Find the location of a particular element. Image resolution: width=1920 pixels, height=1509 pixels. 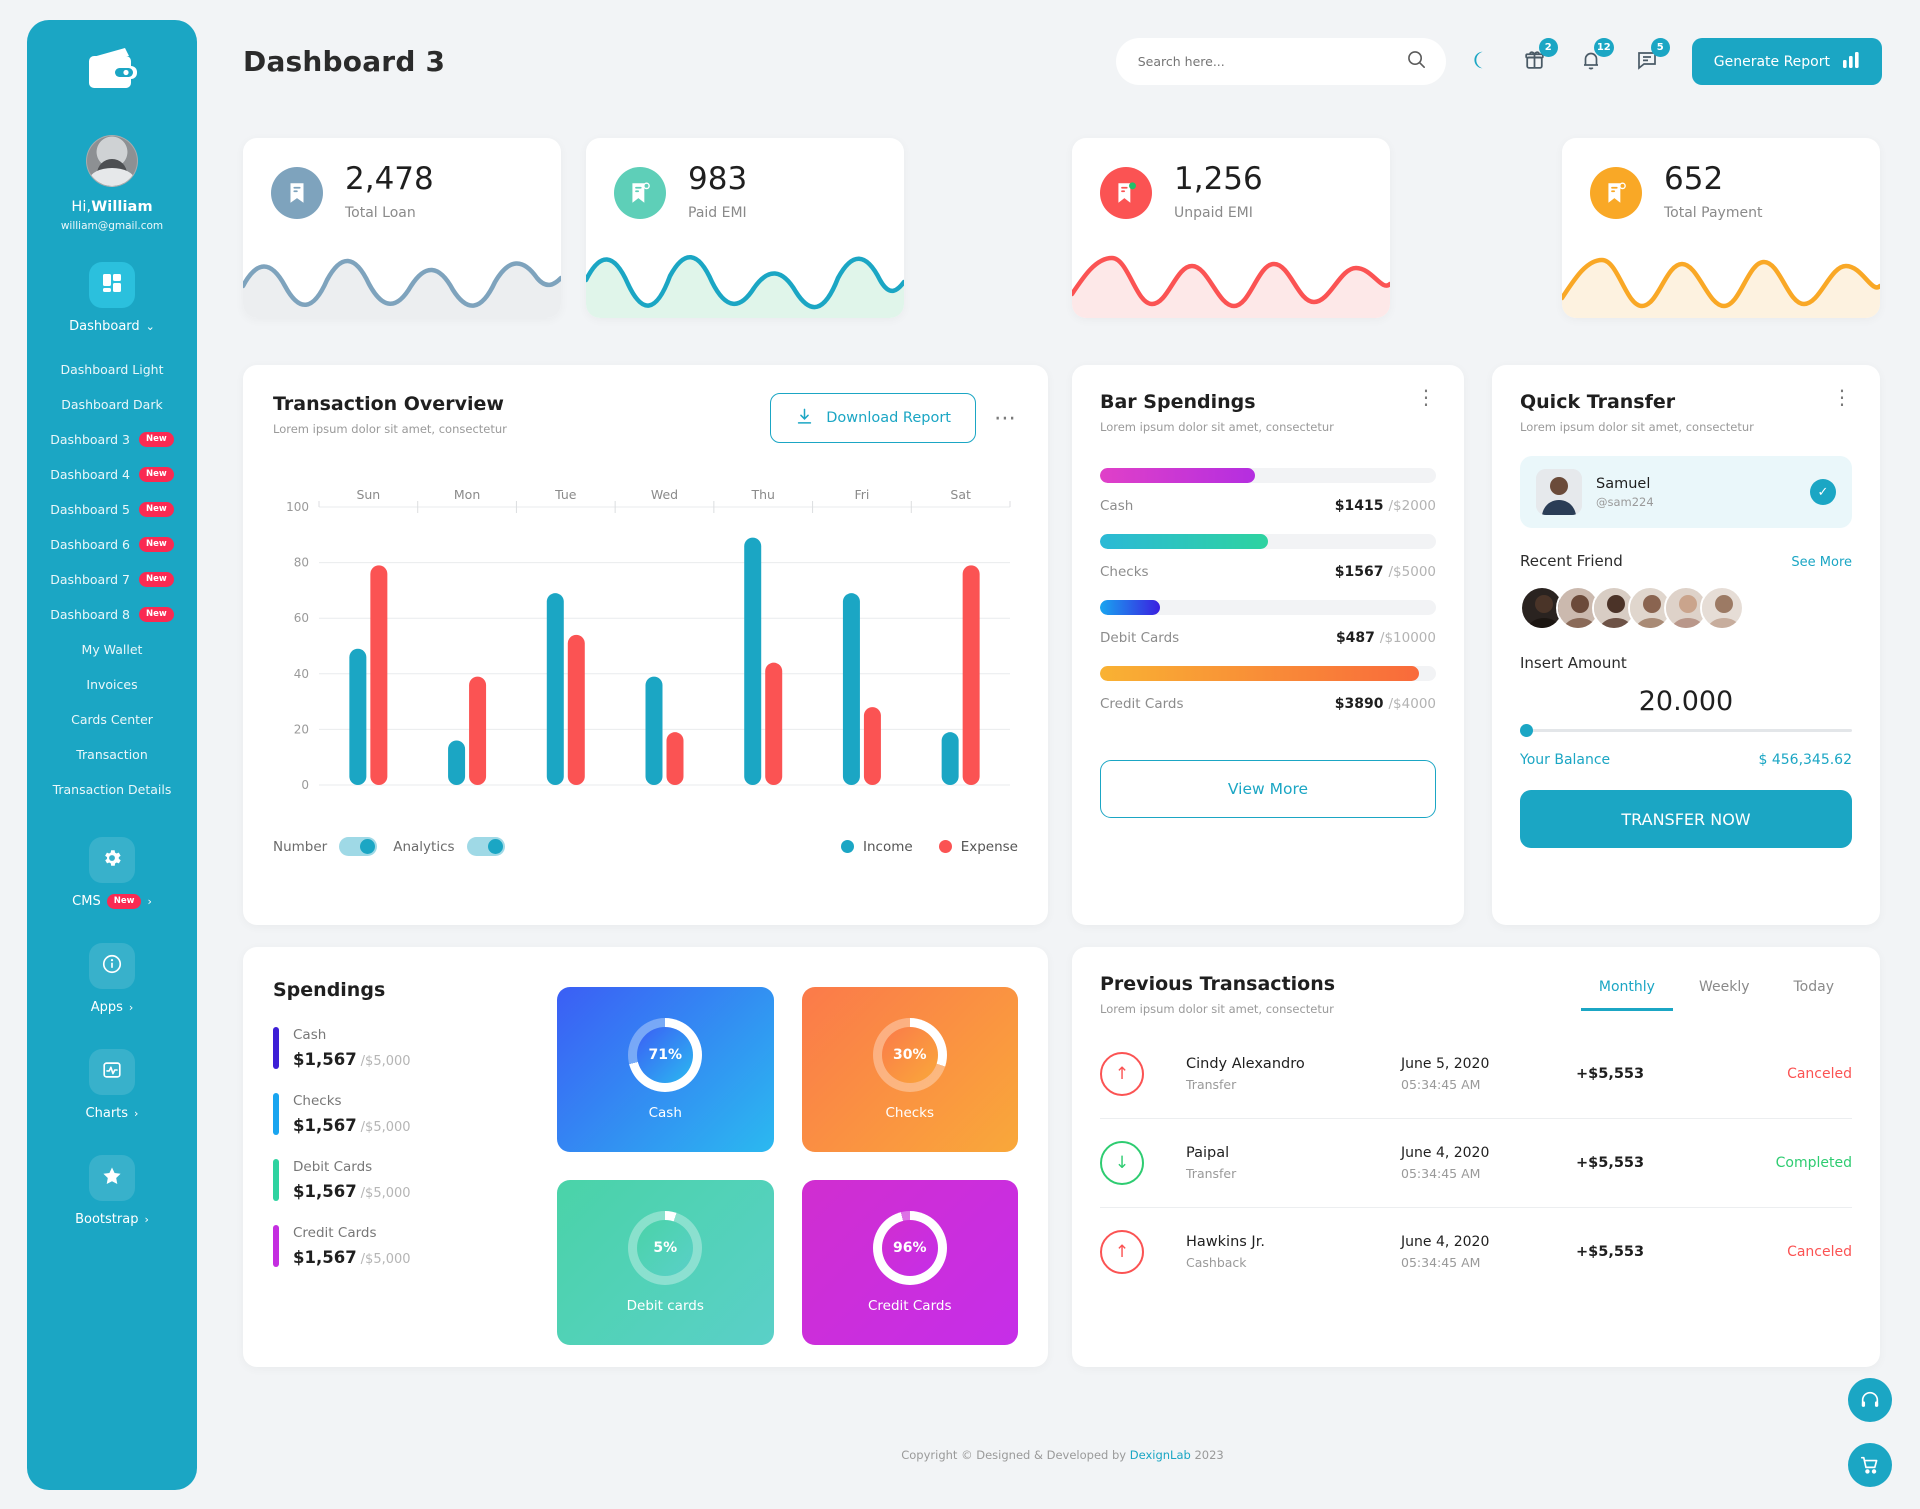

search-icon is located at coordinates (1416, 61).